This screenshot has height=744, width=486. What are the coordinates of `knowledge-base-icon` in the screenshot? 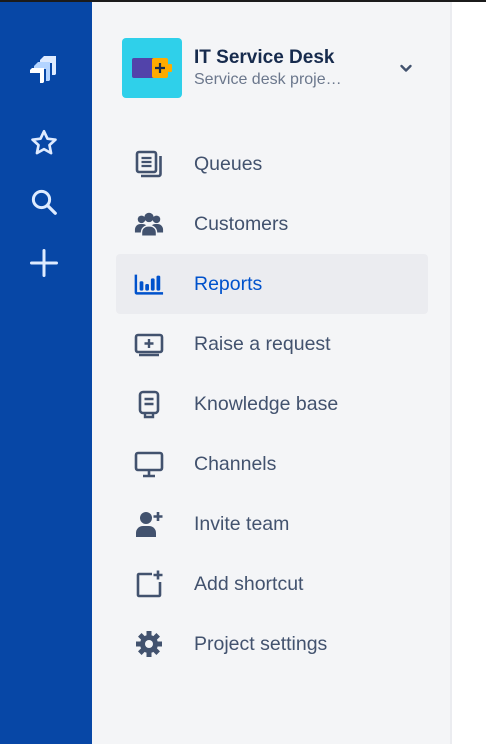 It's located at (149, 404).